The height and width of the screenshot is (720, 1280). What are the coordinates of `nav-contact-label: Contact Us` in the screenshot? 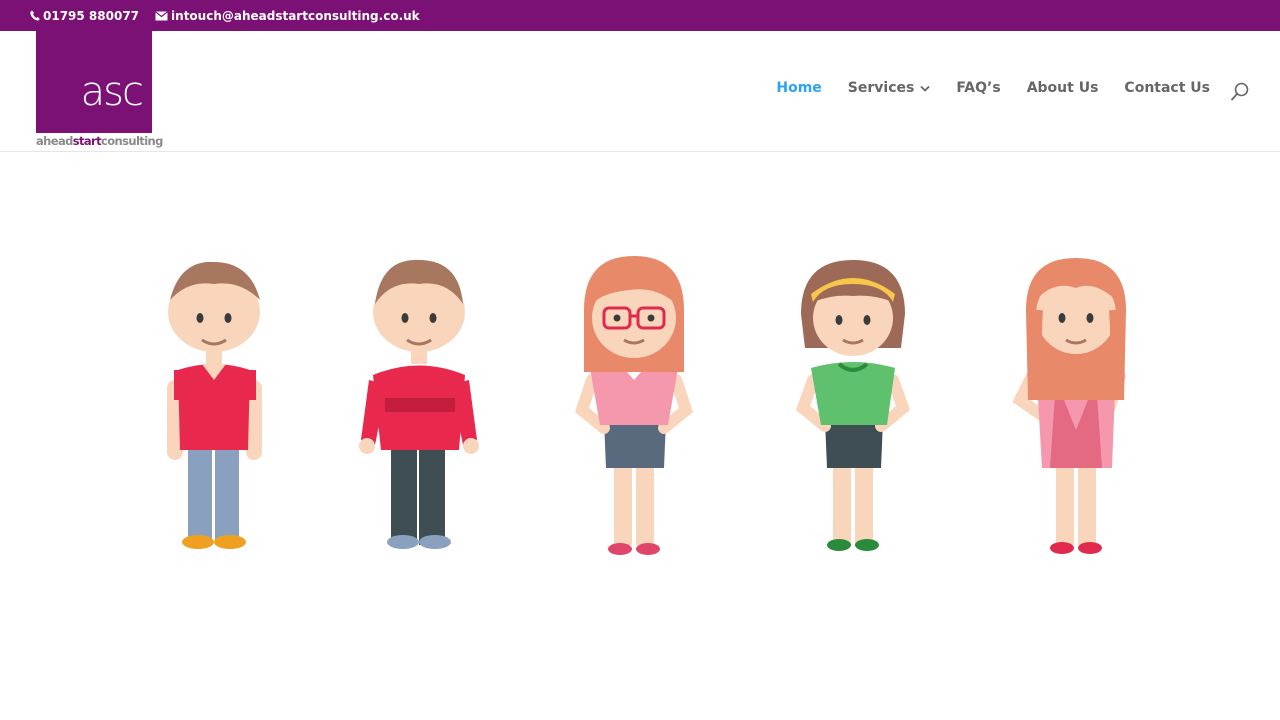 It's located at (1167, 88).